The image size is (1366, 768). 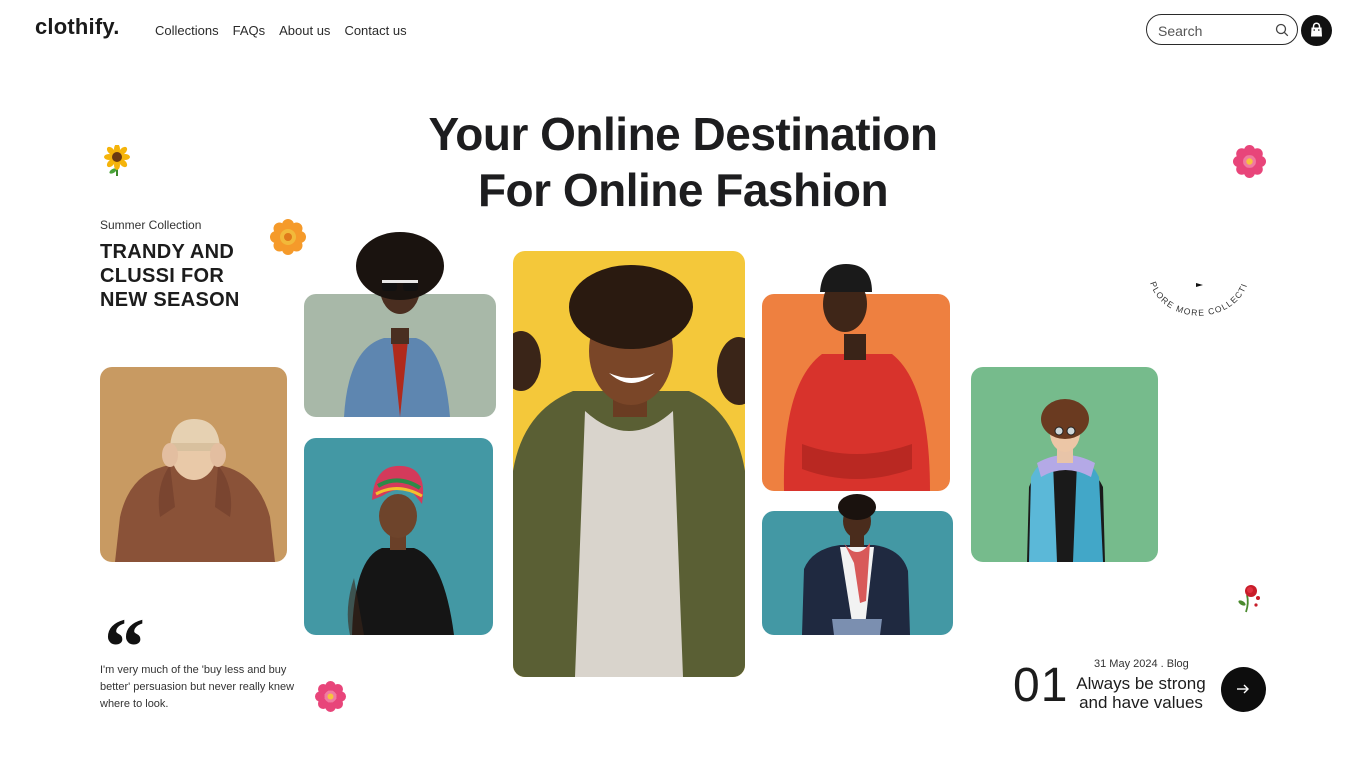 What do you see at coordinates (1215, 31) in the screenshot?
I see `search-input` at bounding box center [1215, 31].